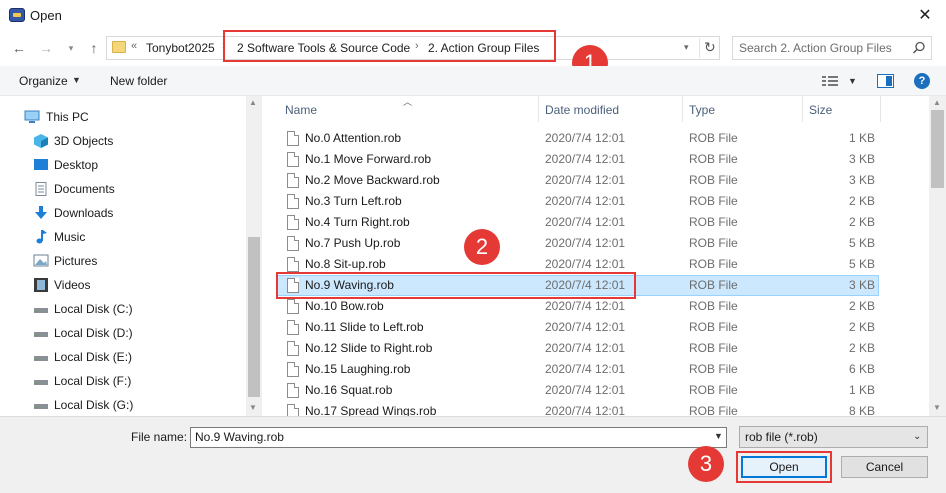 This screenshot has width=946, height=493. I want to click on sidebar-item-label: Documents, so click(84, 189).